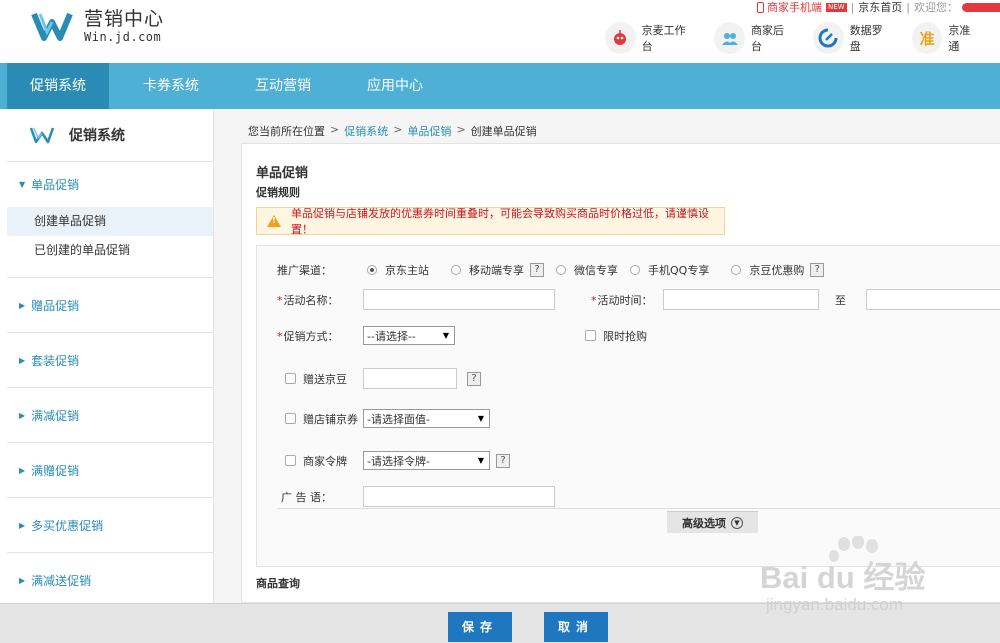 This screenshot has height=643, width=1000. What do you see at coordinates (456, 270) in the screenshot?
I see `radio-mobile` at bounding box center [456, 270].